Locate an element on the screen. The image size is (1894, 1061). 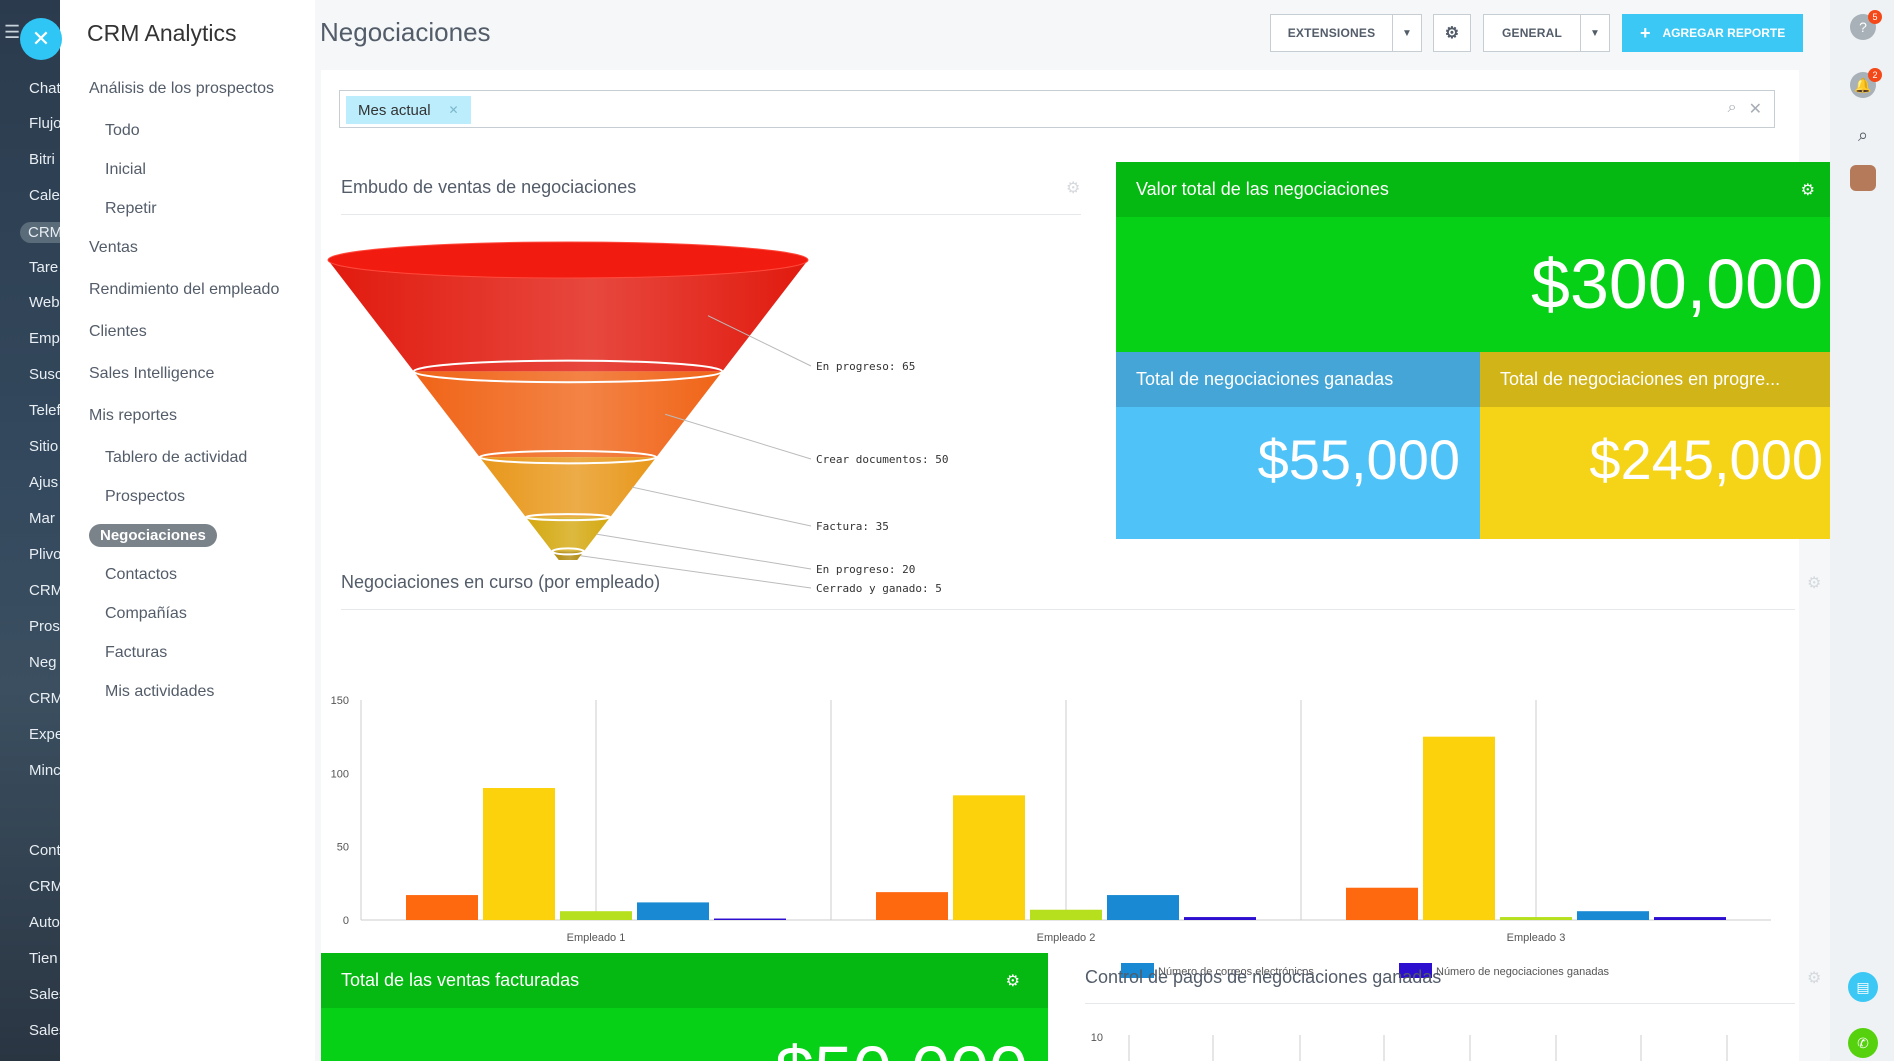
extensions-dropdown-button: ▼ is located at coordinates (1407, 33).